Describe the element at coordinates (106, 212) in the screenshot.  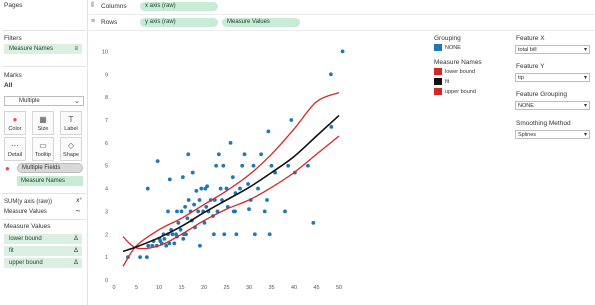
I see `y-tick-label: 3` at that location.